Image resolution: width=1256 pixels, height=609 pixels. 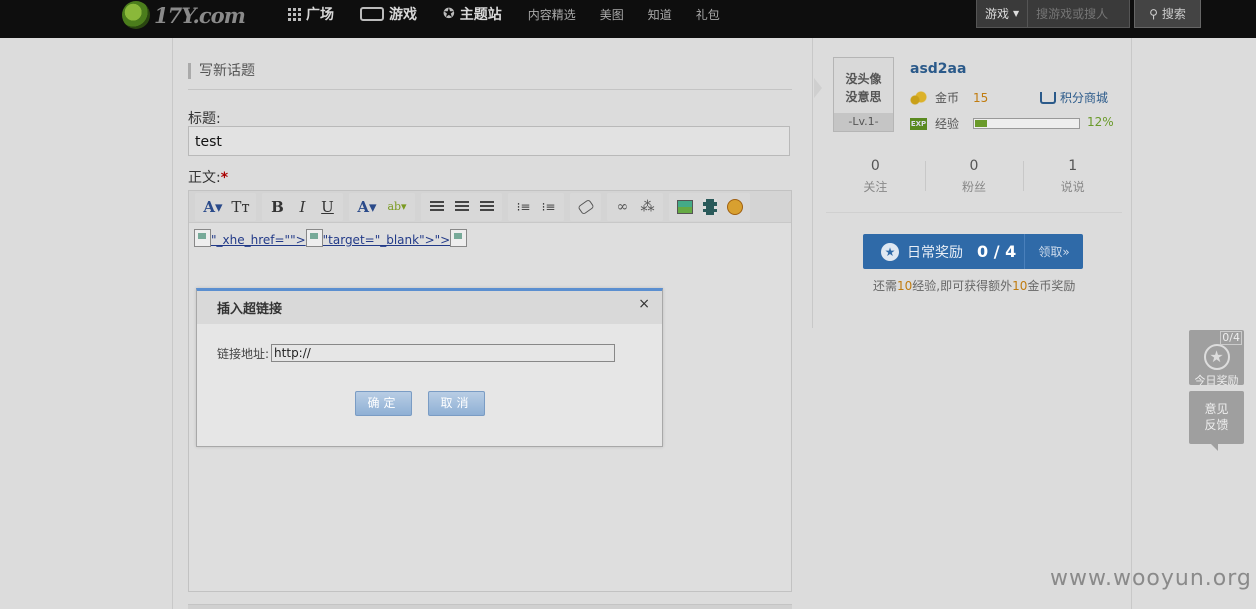 What do you see at coordinates (997, 14) in the screenshot?
I see `search-category-label: 游戏` at bounding box center [997, 14].